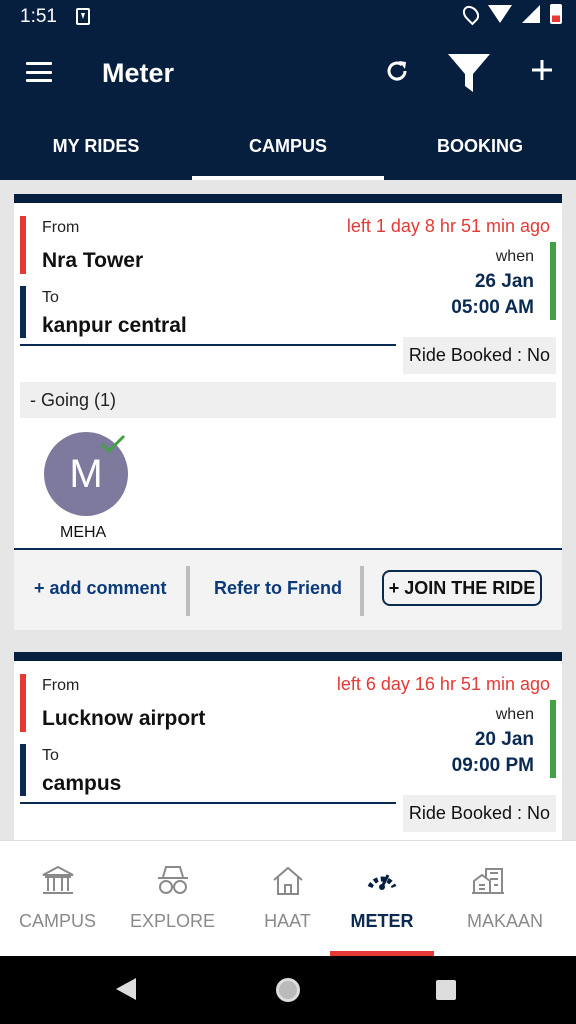 The width and height of the screenshot is (576, 1024). I want to click on nav-label: EXPLORE, so click(172, 921).